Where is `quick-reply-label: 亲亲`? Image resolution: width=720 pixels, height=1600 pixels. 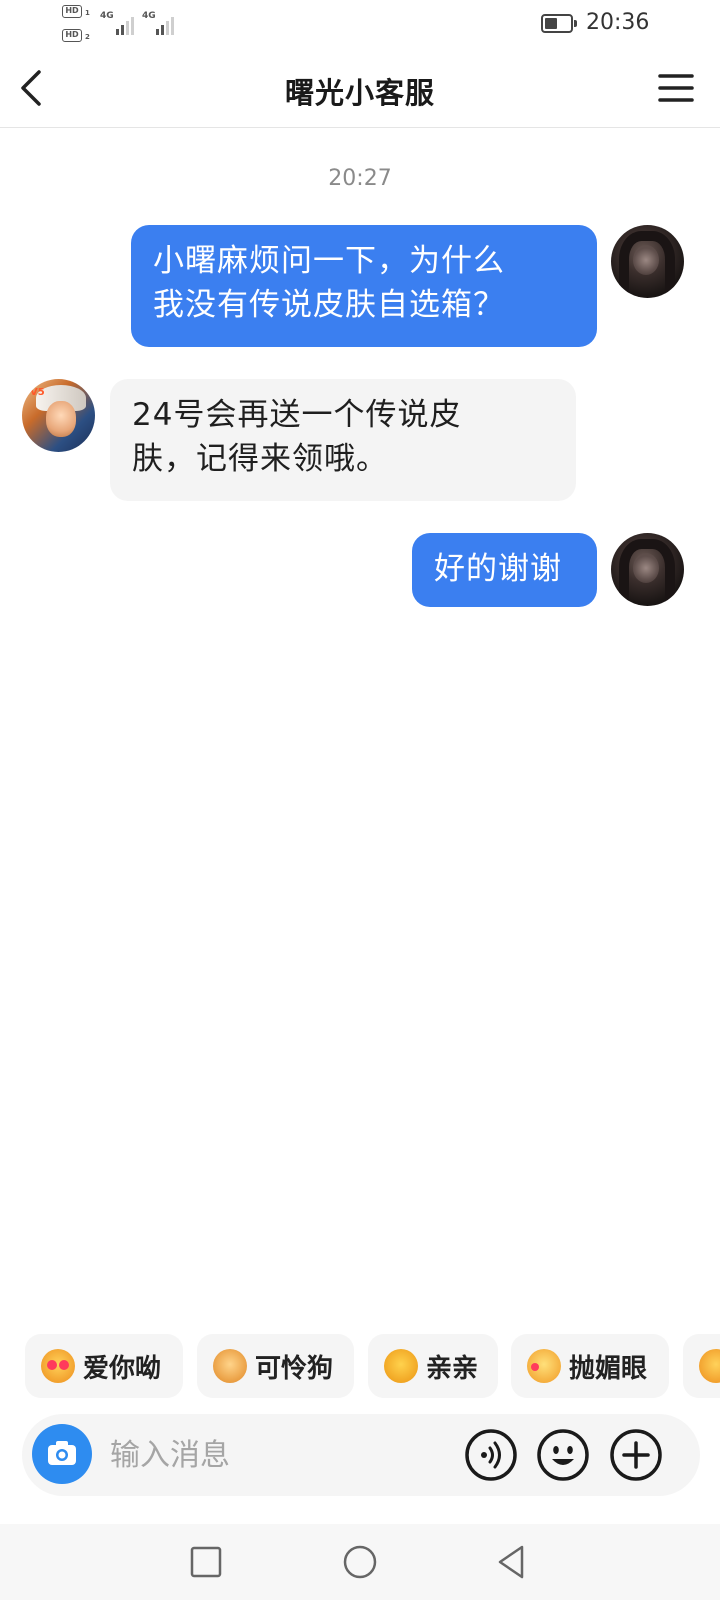
quick-reply-label: 亲亲 is located at coordinates (452, 1368).